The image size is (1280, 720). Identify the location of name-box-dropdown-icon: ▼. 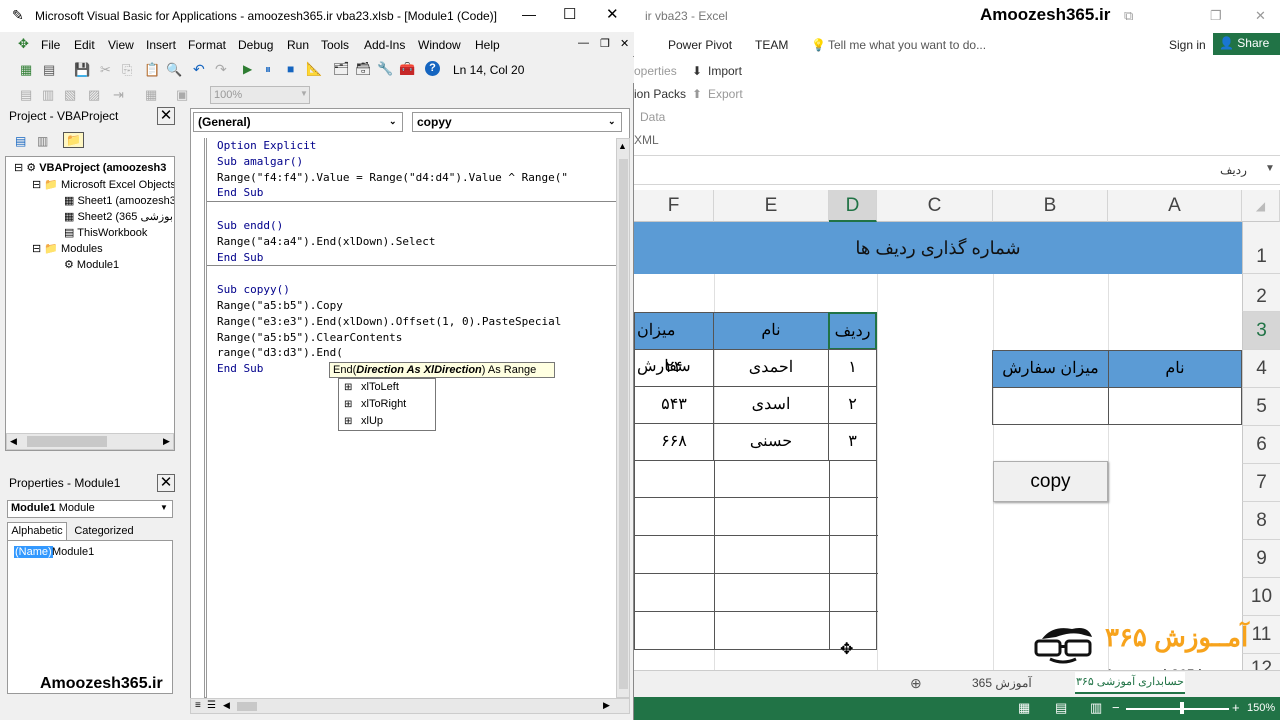
(1270, 168).